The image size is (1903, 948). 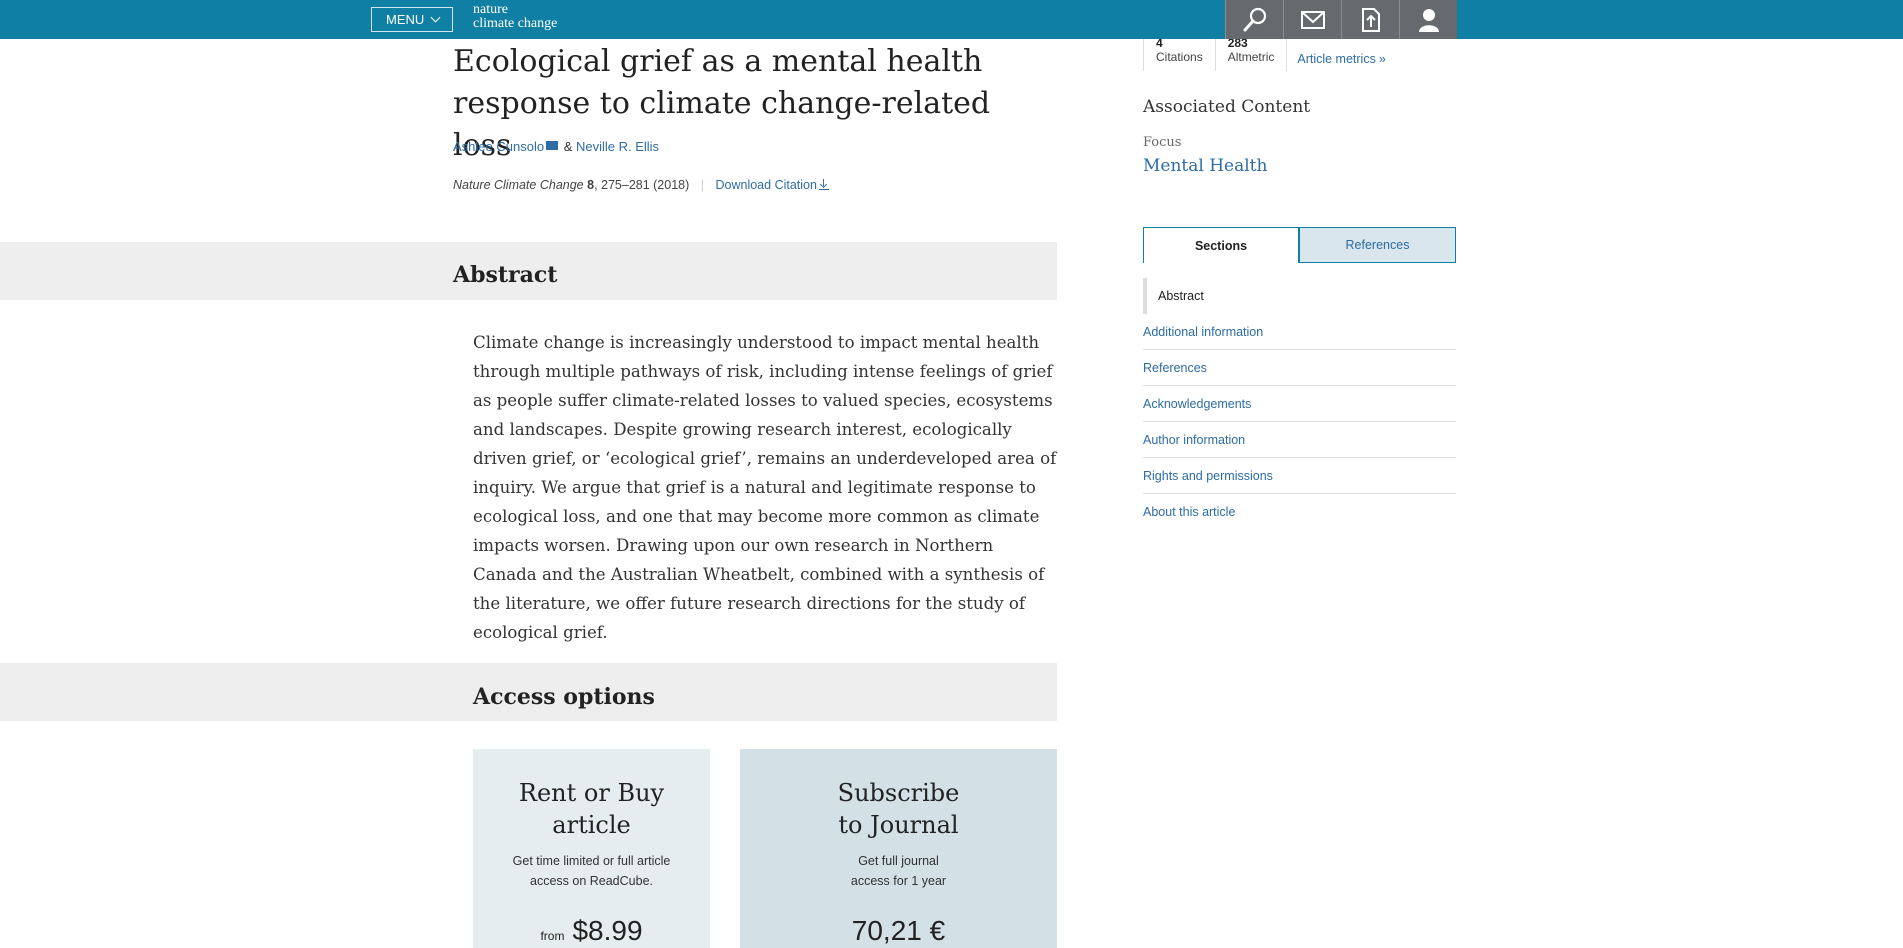 I want to click on altmetric-metric: 283 Altmetric, so click(x=1250, y=54).